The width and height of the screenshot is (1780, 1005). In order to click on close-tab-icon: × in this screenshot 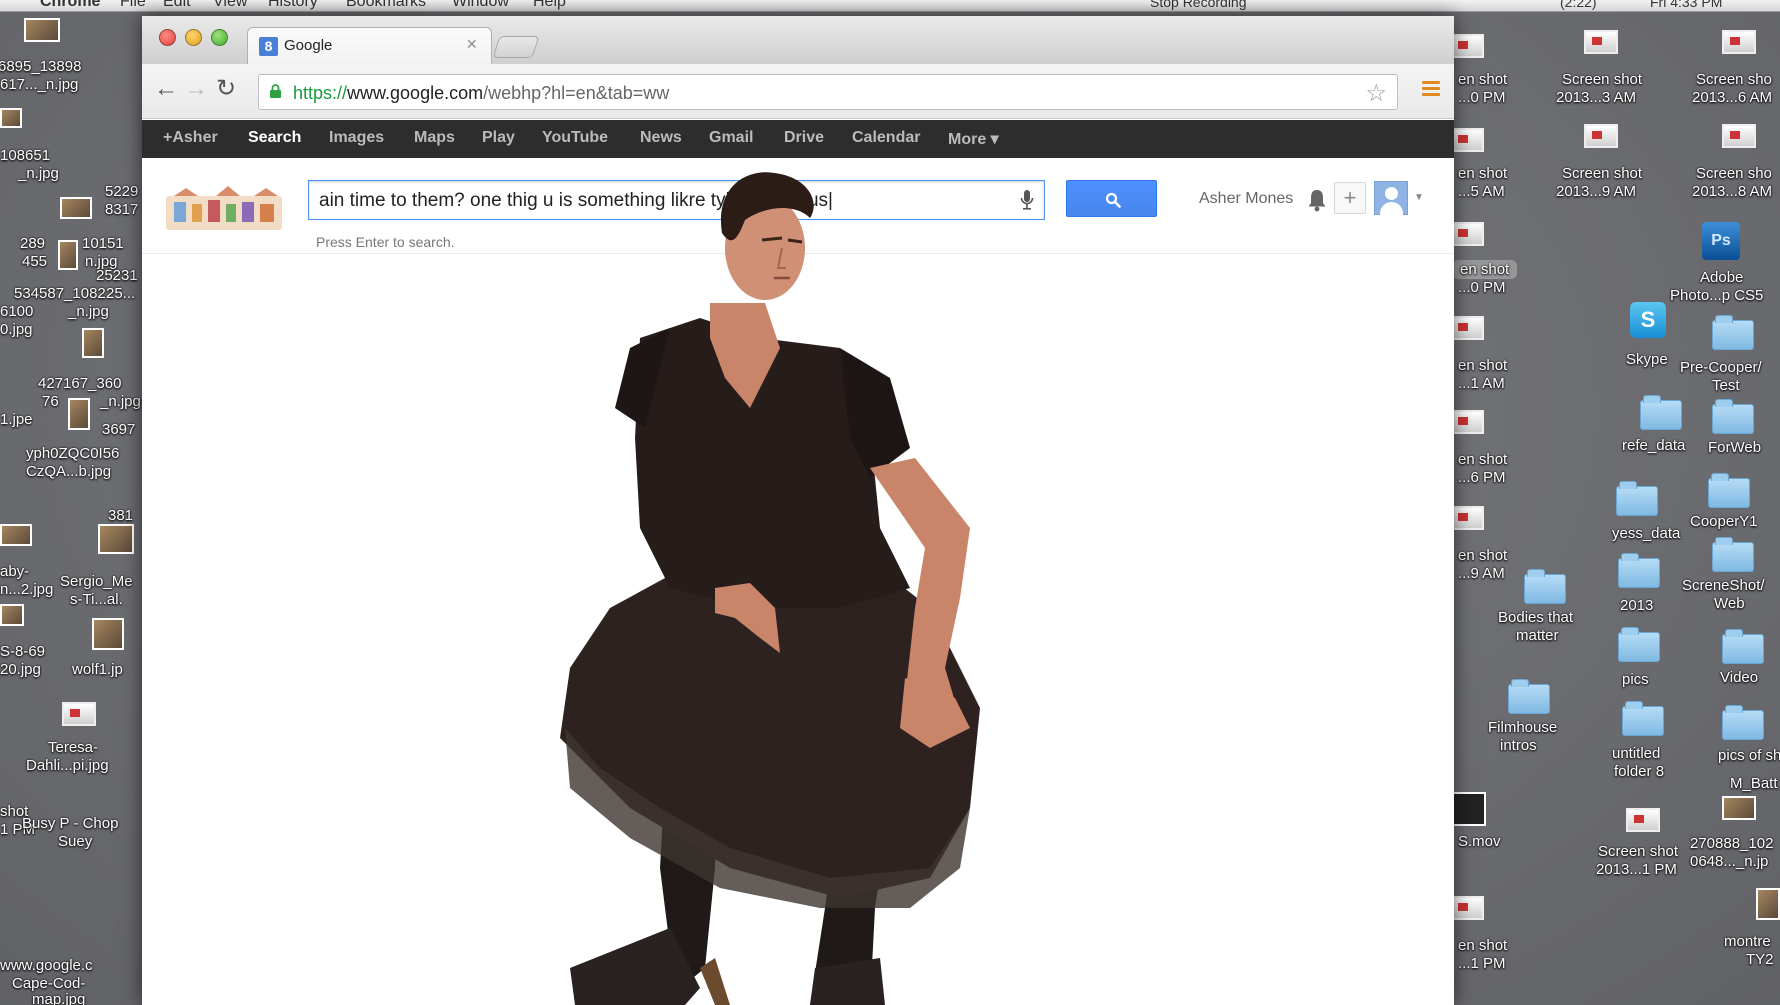, I will do `click(471, 44)`.